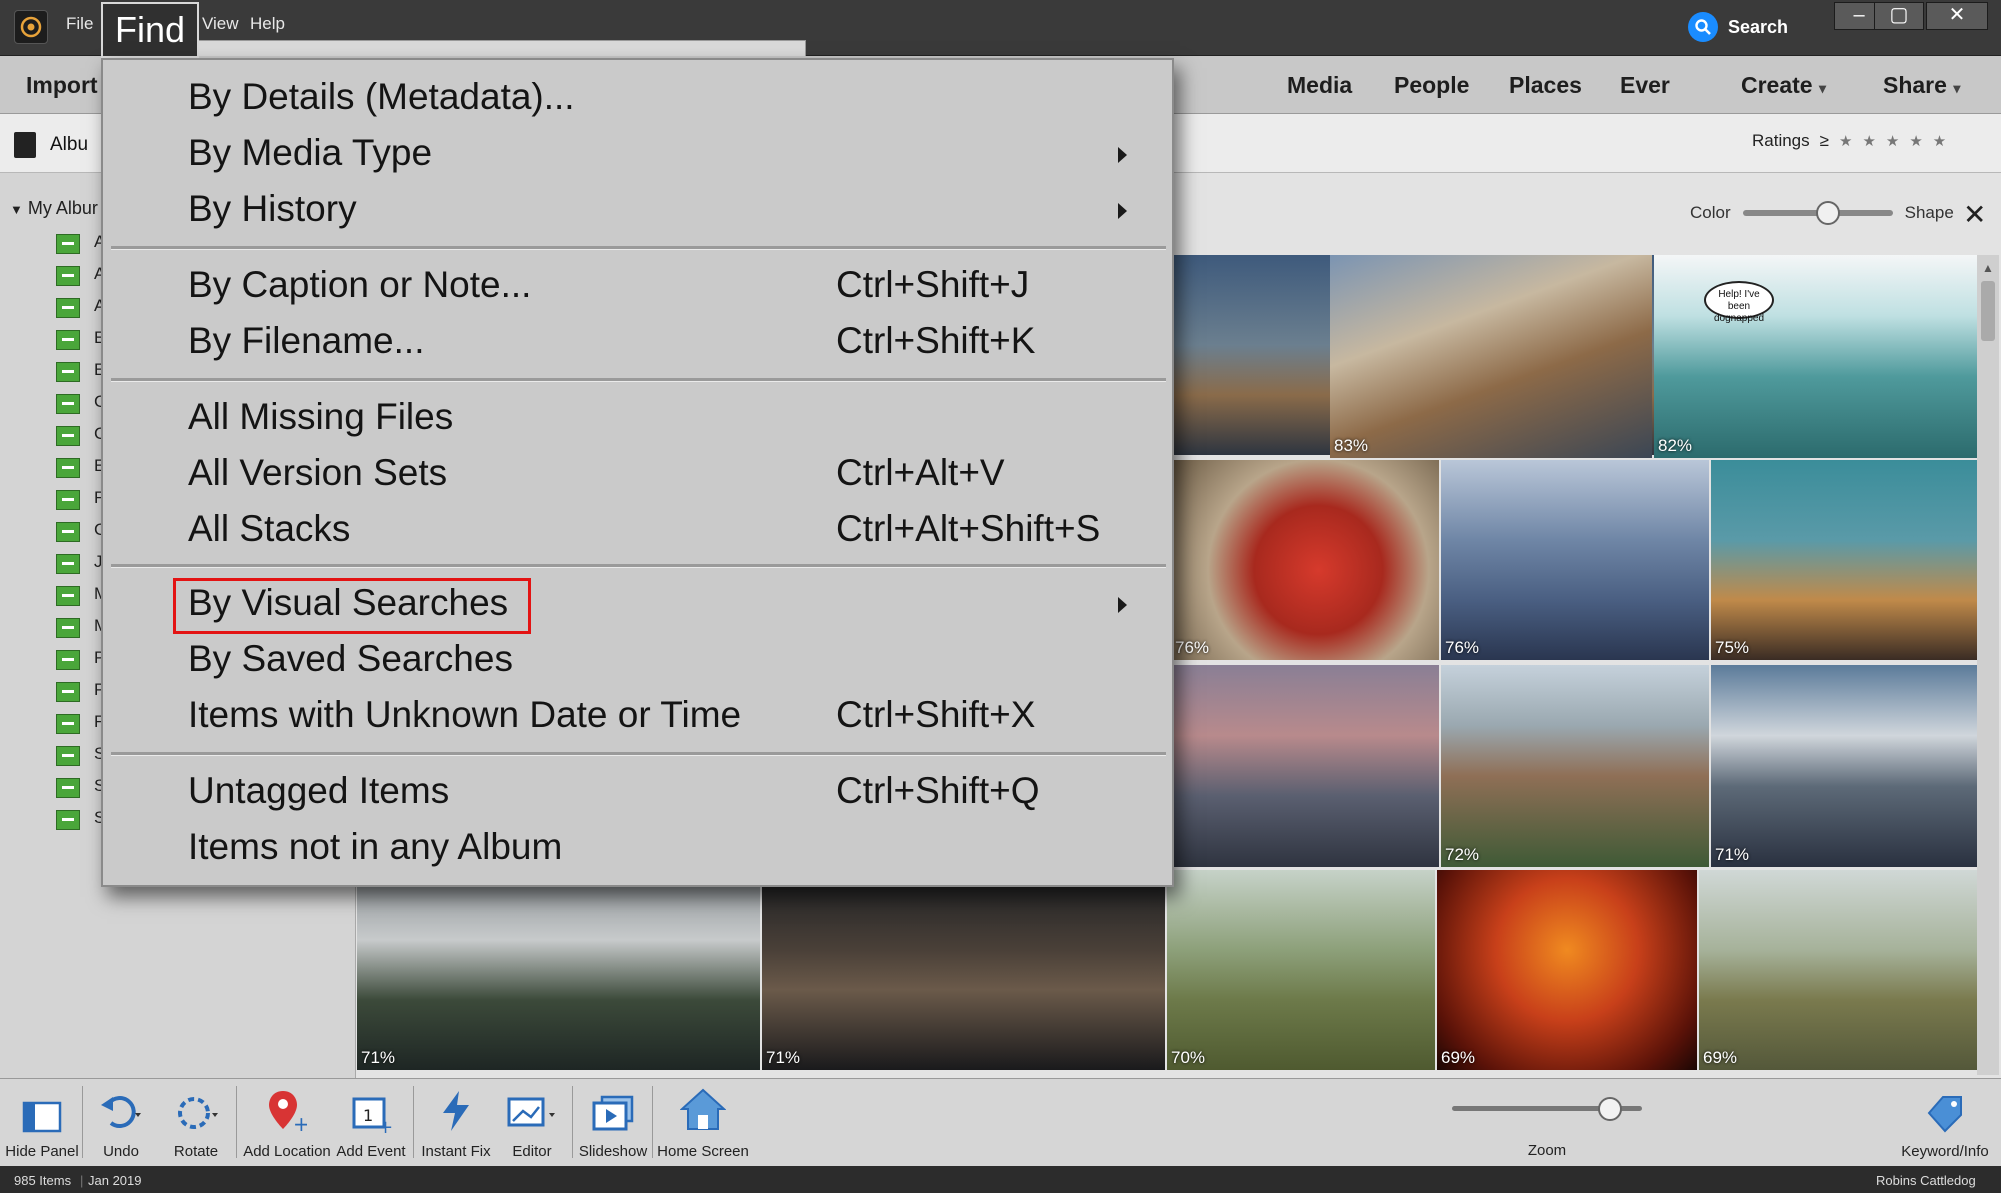 This screenshot has height=1193, width=2001. Describe the element at coordinates (1645, 85) in the screenshot. I see `tab-events: Ever` at that location.